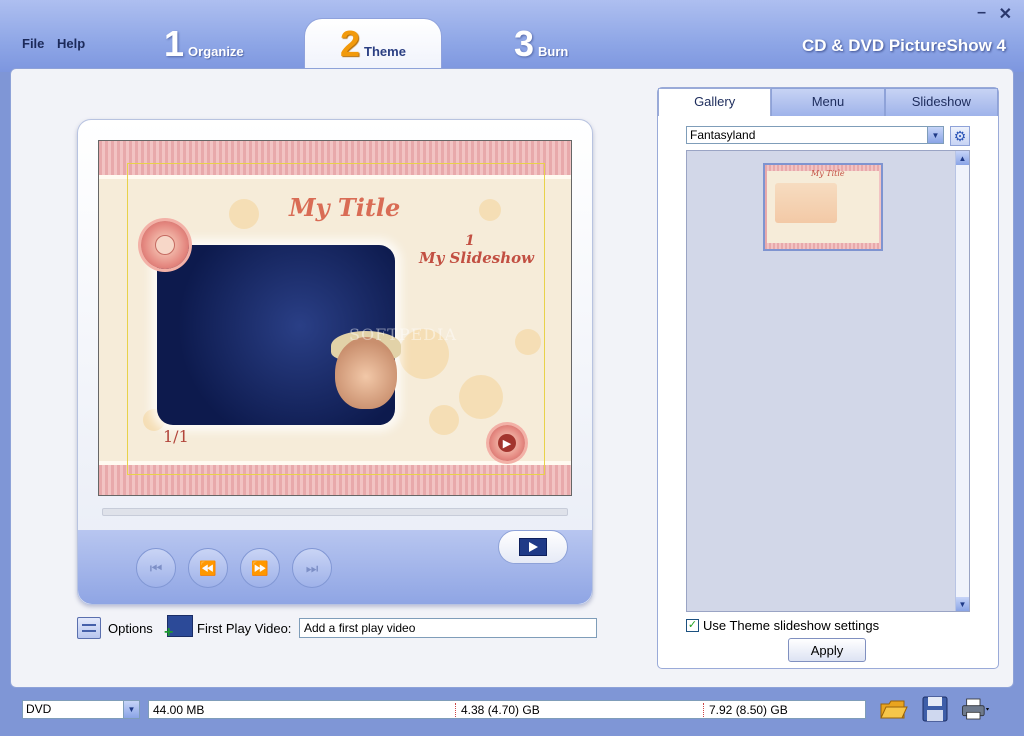  I want to click on step-organize: 1 Organize, so click(204, 44).